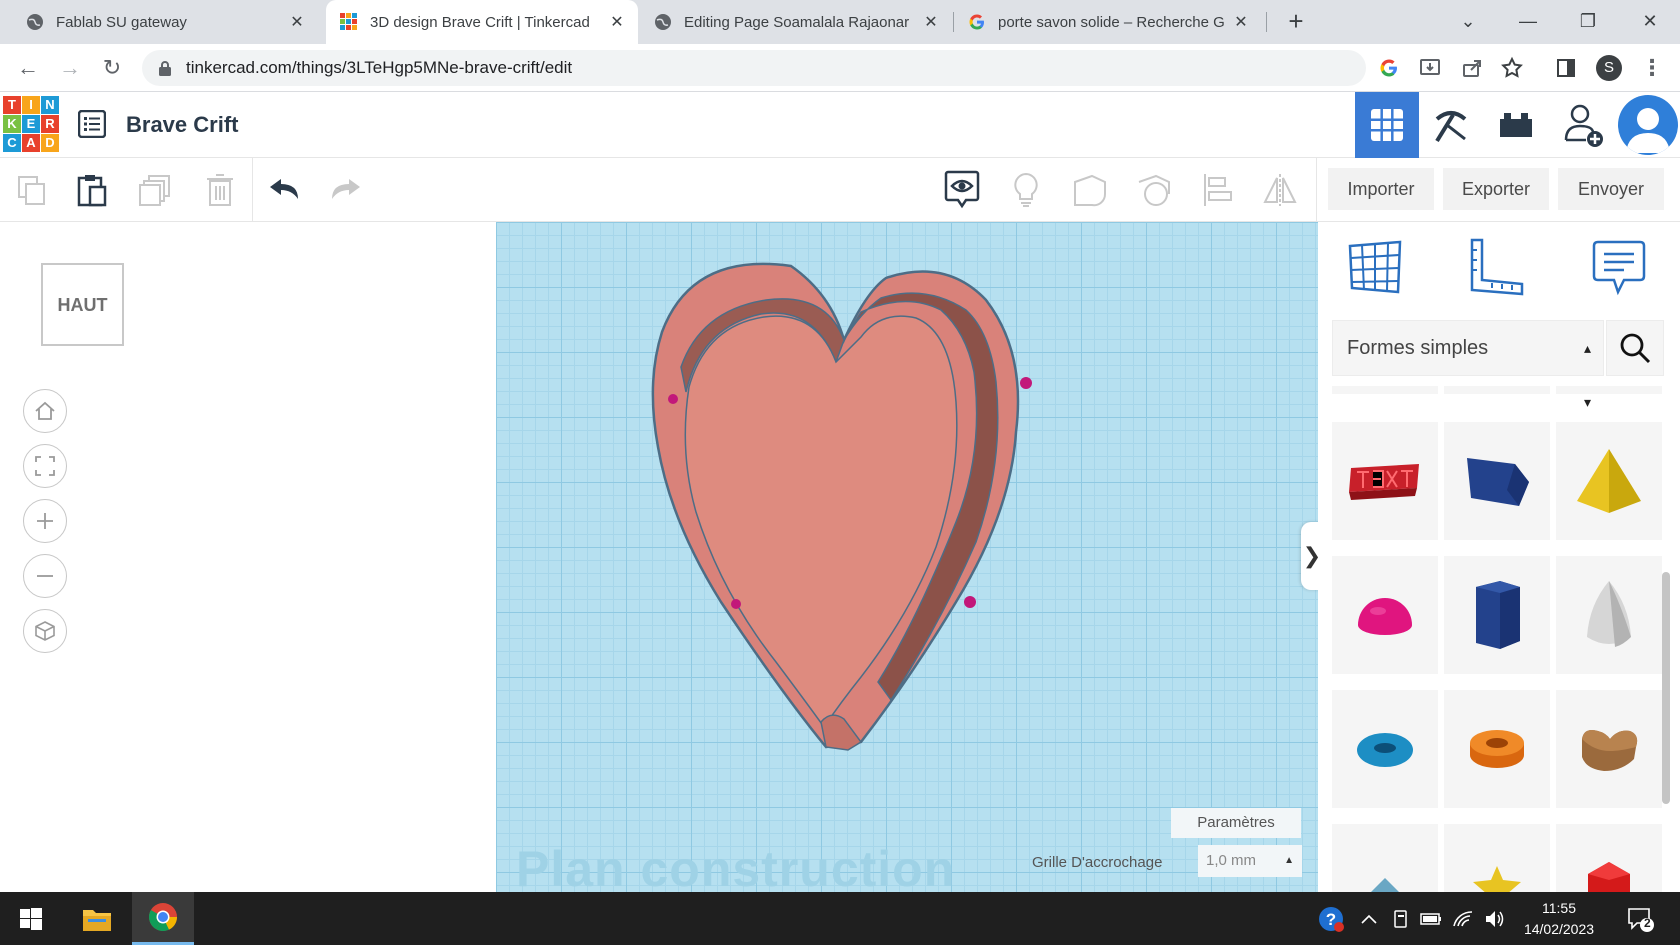 Image resolution: width=1680 pixels, height=945 pixels. What do you see at coordinates (1381, 189) in the screenshot?
I see `import-button: Importer` at bounding box center [1381, 189].